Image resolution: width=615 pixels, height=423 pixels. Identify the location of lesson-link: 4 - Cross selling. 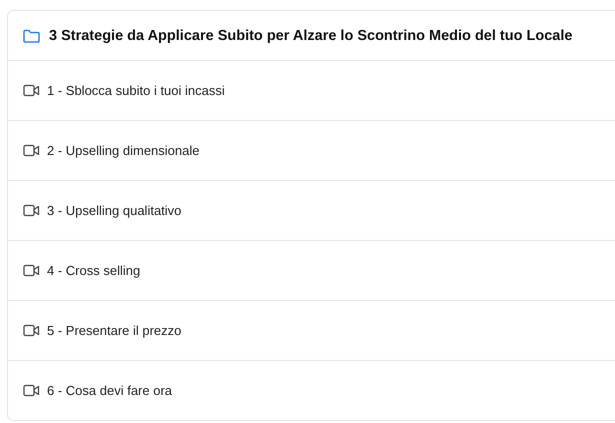
(93, 270).